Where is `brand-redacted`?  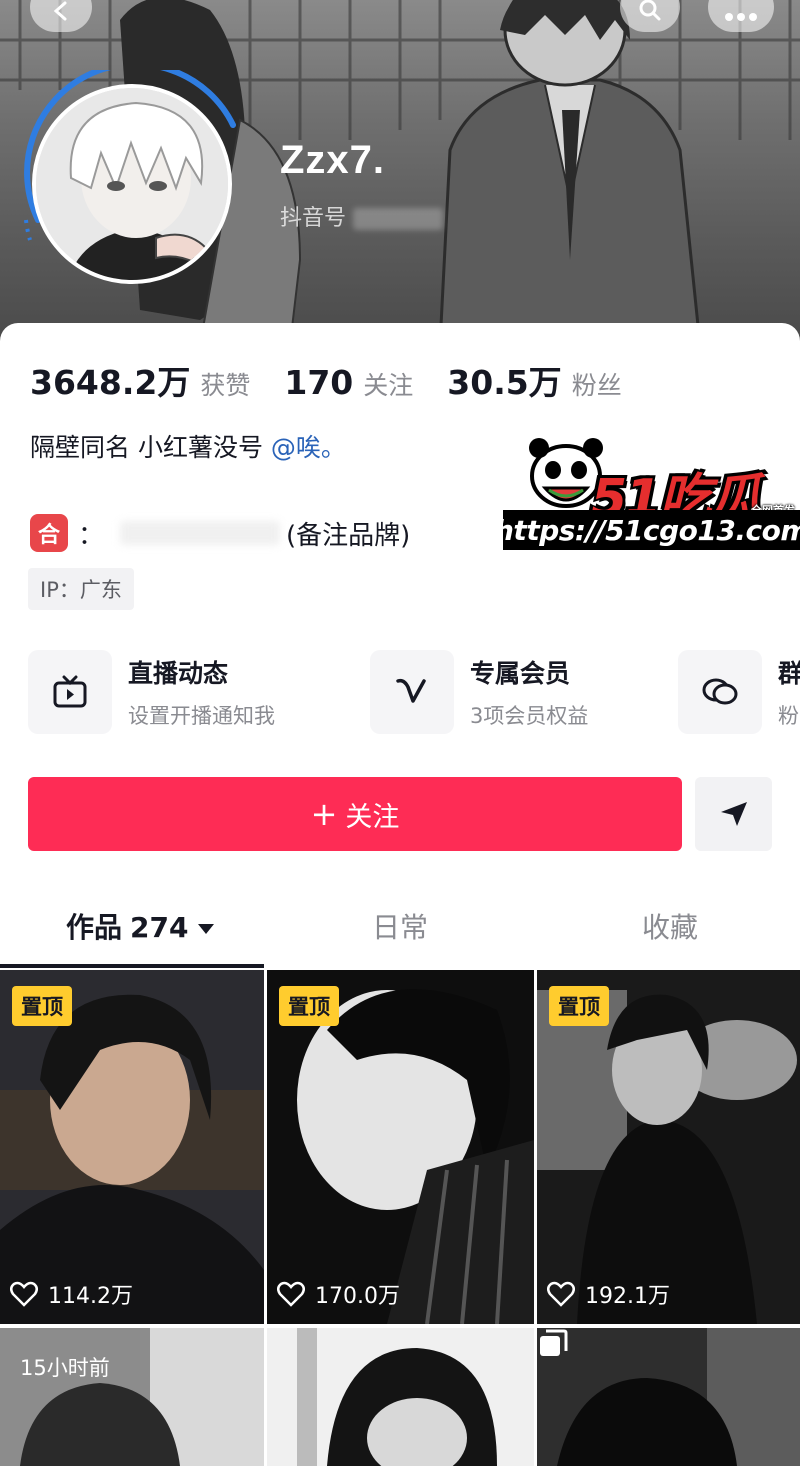
brand-redacted is located at coordinates (200, 533).